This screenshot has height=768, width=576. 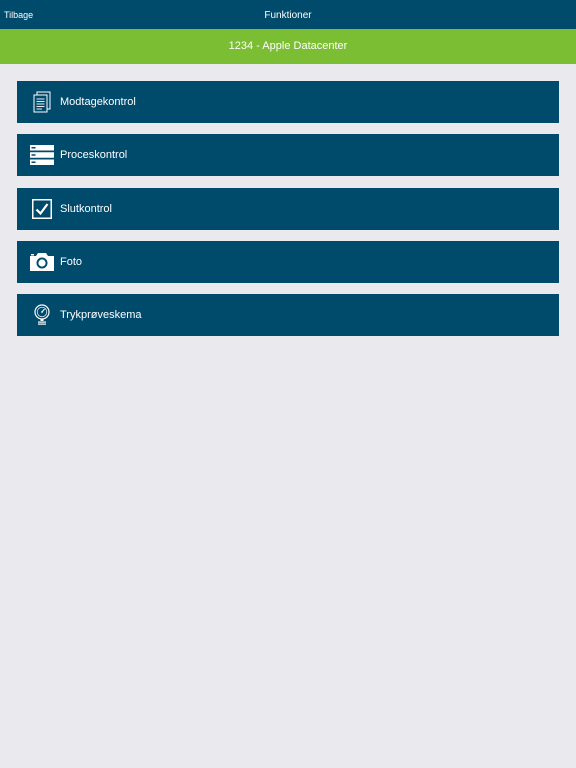 I want to click on camera-icon, so click(x=42, y=262).